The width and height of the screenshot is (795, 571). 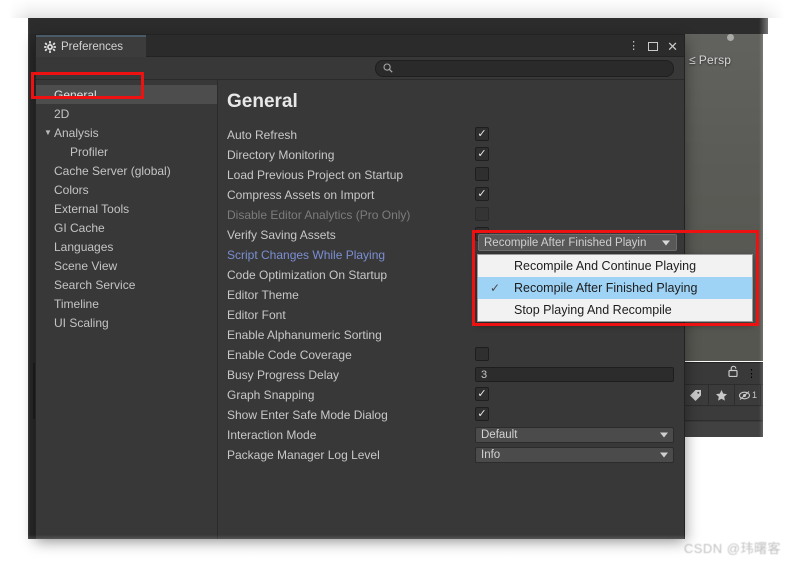 What do you see at coordinates (748, 395) in the screenshot?
I see `visibility-off-icon: 1` at bounding box center [748, 395].